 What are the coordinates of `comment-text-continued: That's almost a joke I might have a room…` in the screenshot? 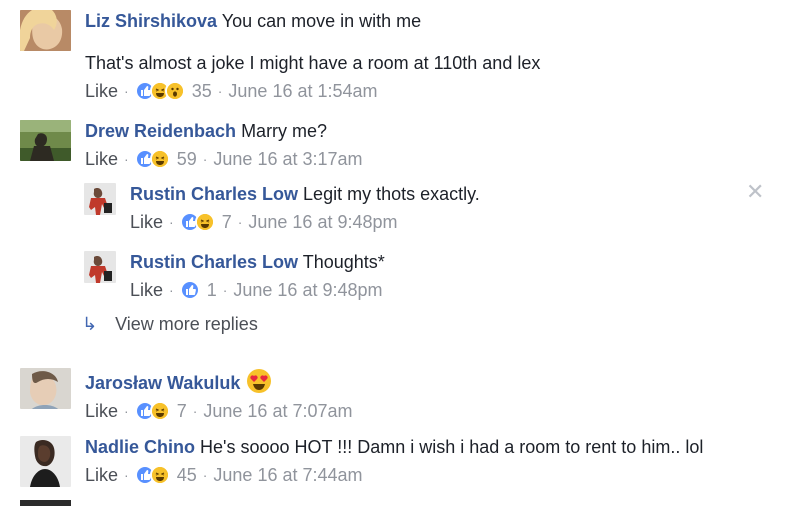 It's located at (313, 63).